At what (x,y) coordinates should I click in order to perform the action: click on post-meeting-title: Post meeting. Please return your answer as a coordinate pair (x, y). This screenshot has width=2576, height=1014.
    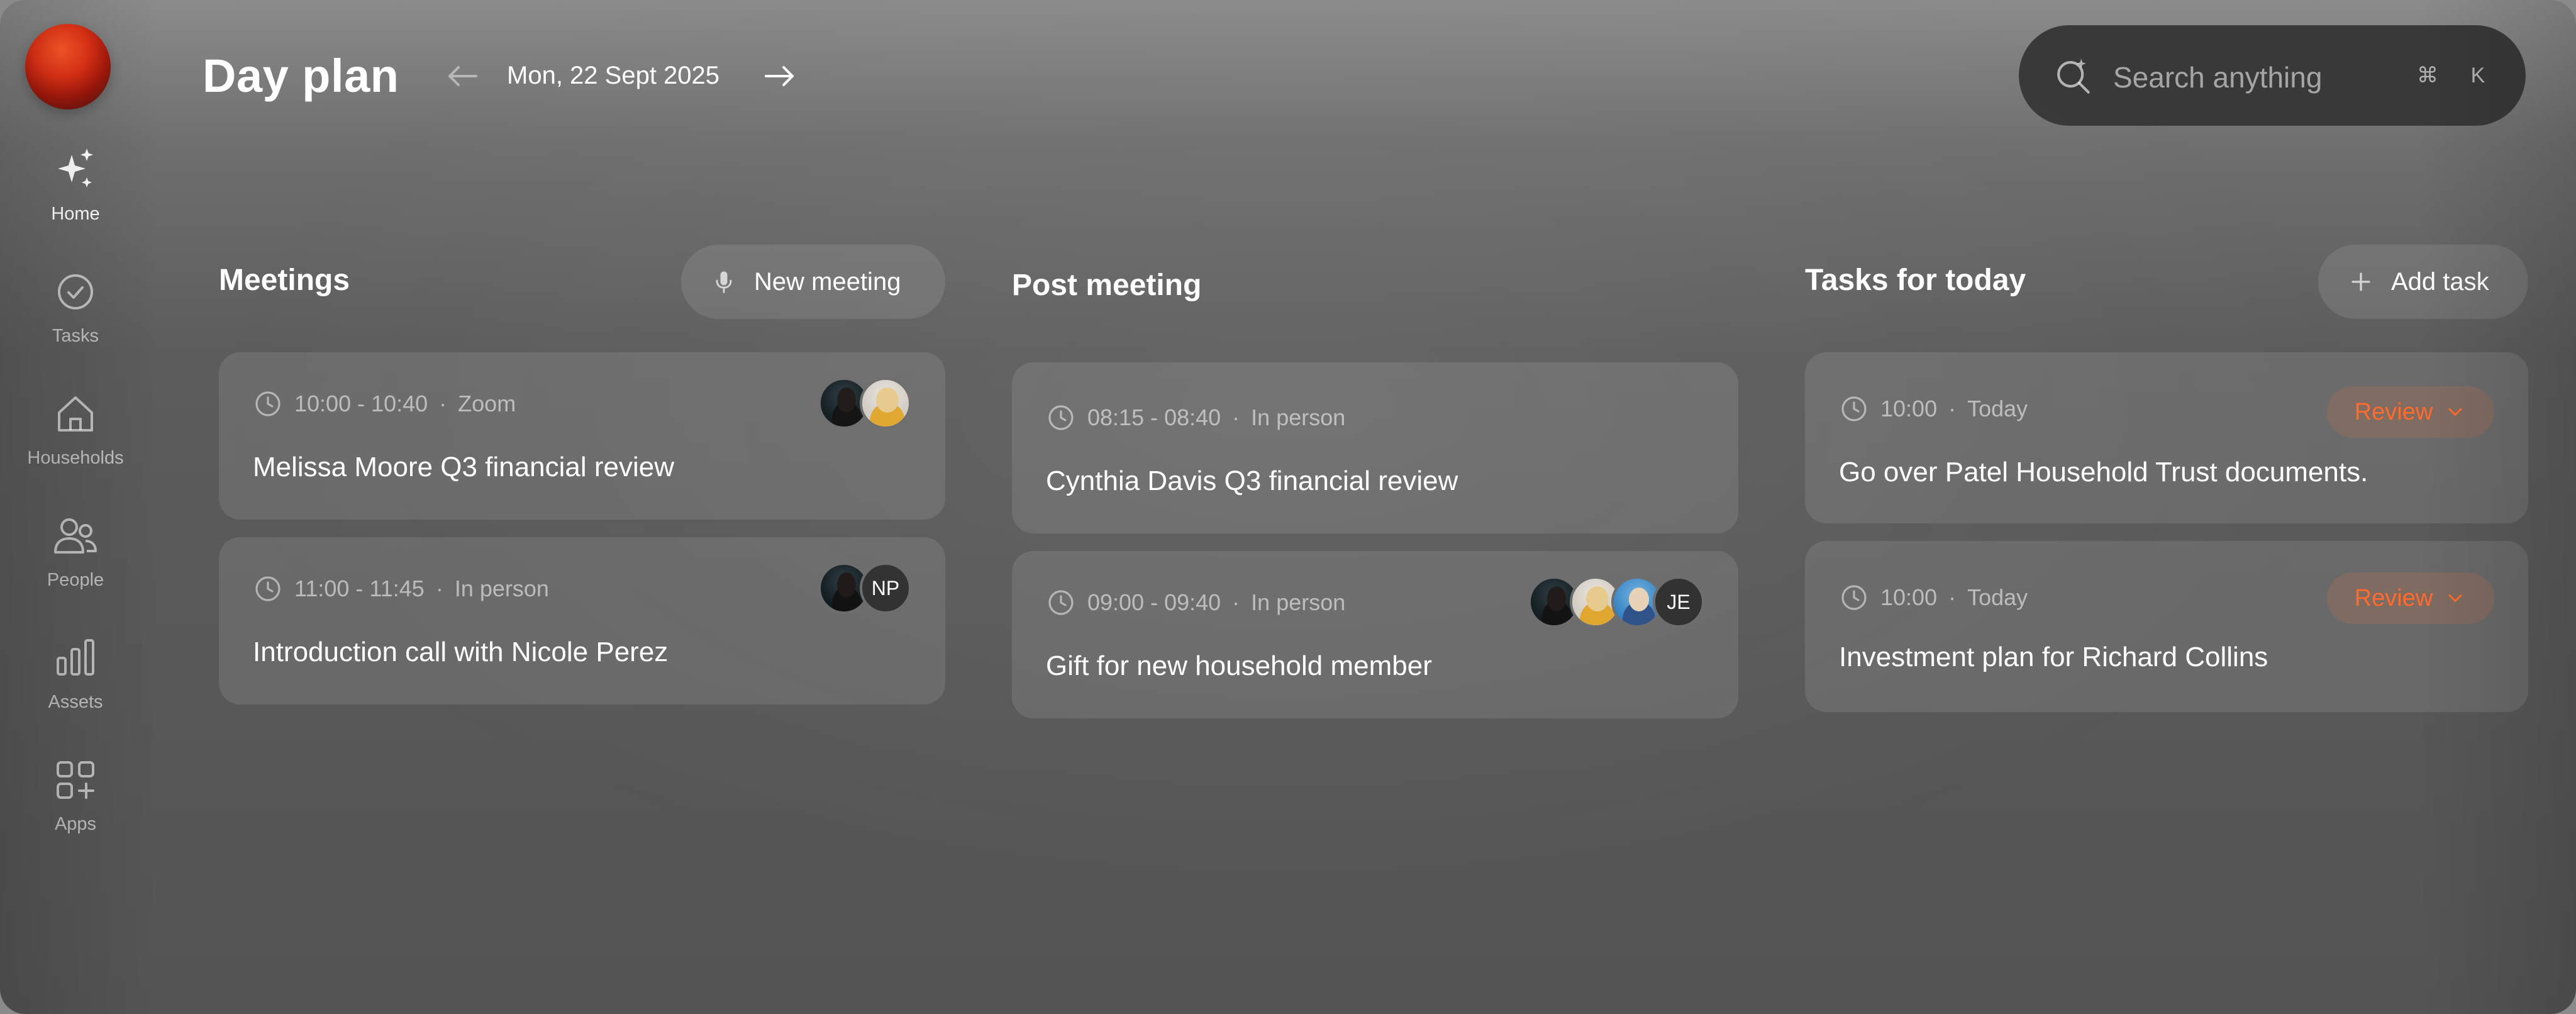
    Looking at the image, I should click on (1107, 285).